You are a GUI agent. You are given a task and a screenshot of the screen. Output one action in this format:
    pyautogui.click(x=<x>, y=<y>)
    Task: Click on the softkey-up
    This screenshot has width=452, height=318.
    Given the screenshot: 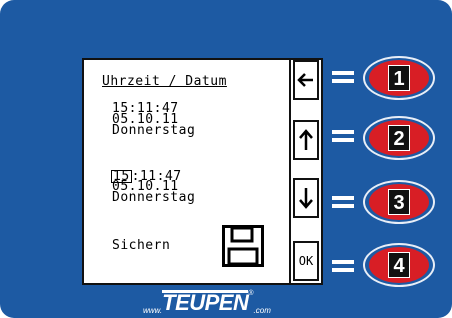 What is the action you would take?
    pyautogui.click(x=306, y=140)
    